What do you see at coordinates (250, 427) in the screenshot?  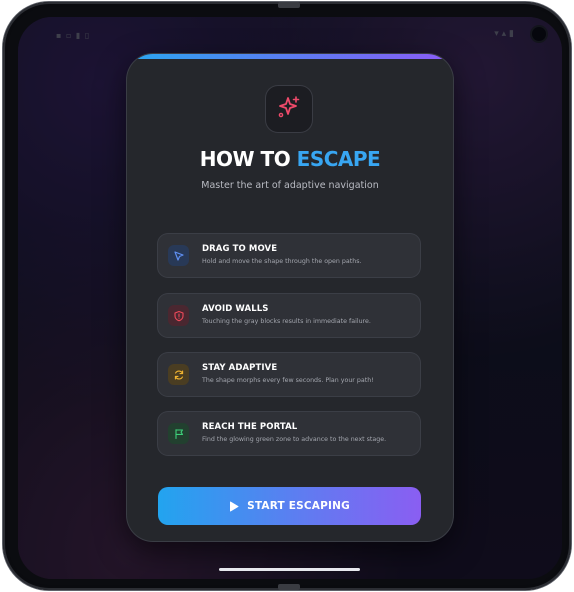 I see `rule-title: REACH THE PORTAL` at bounding box center [250, 427].